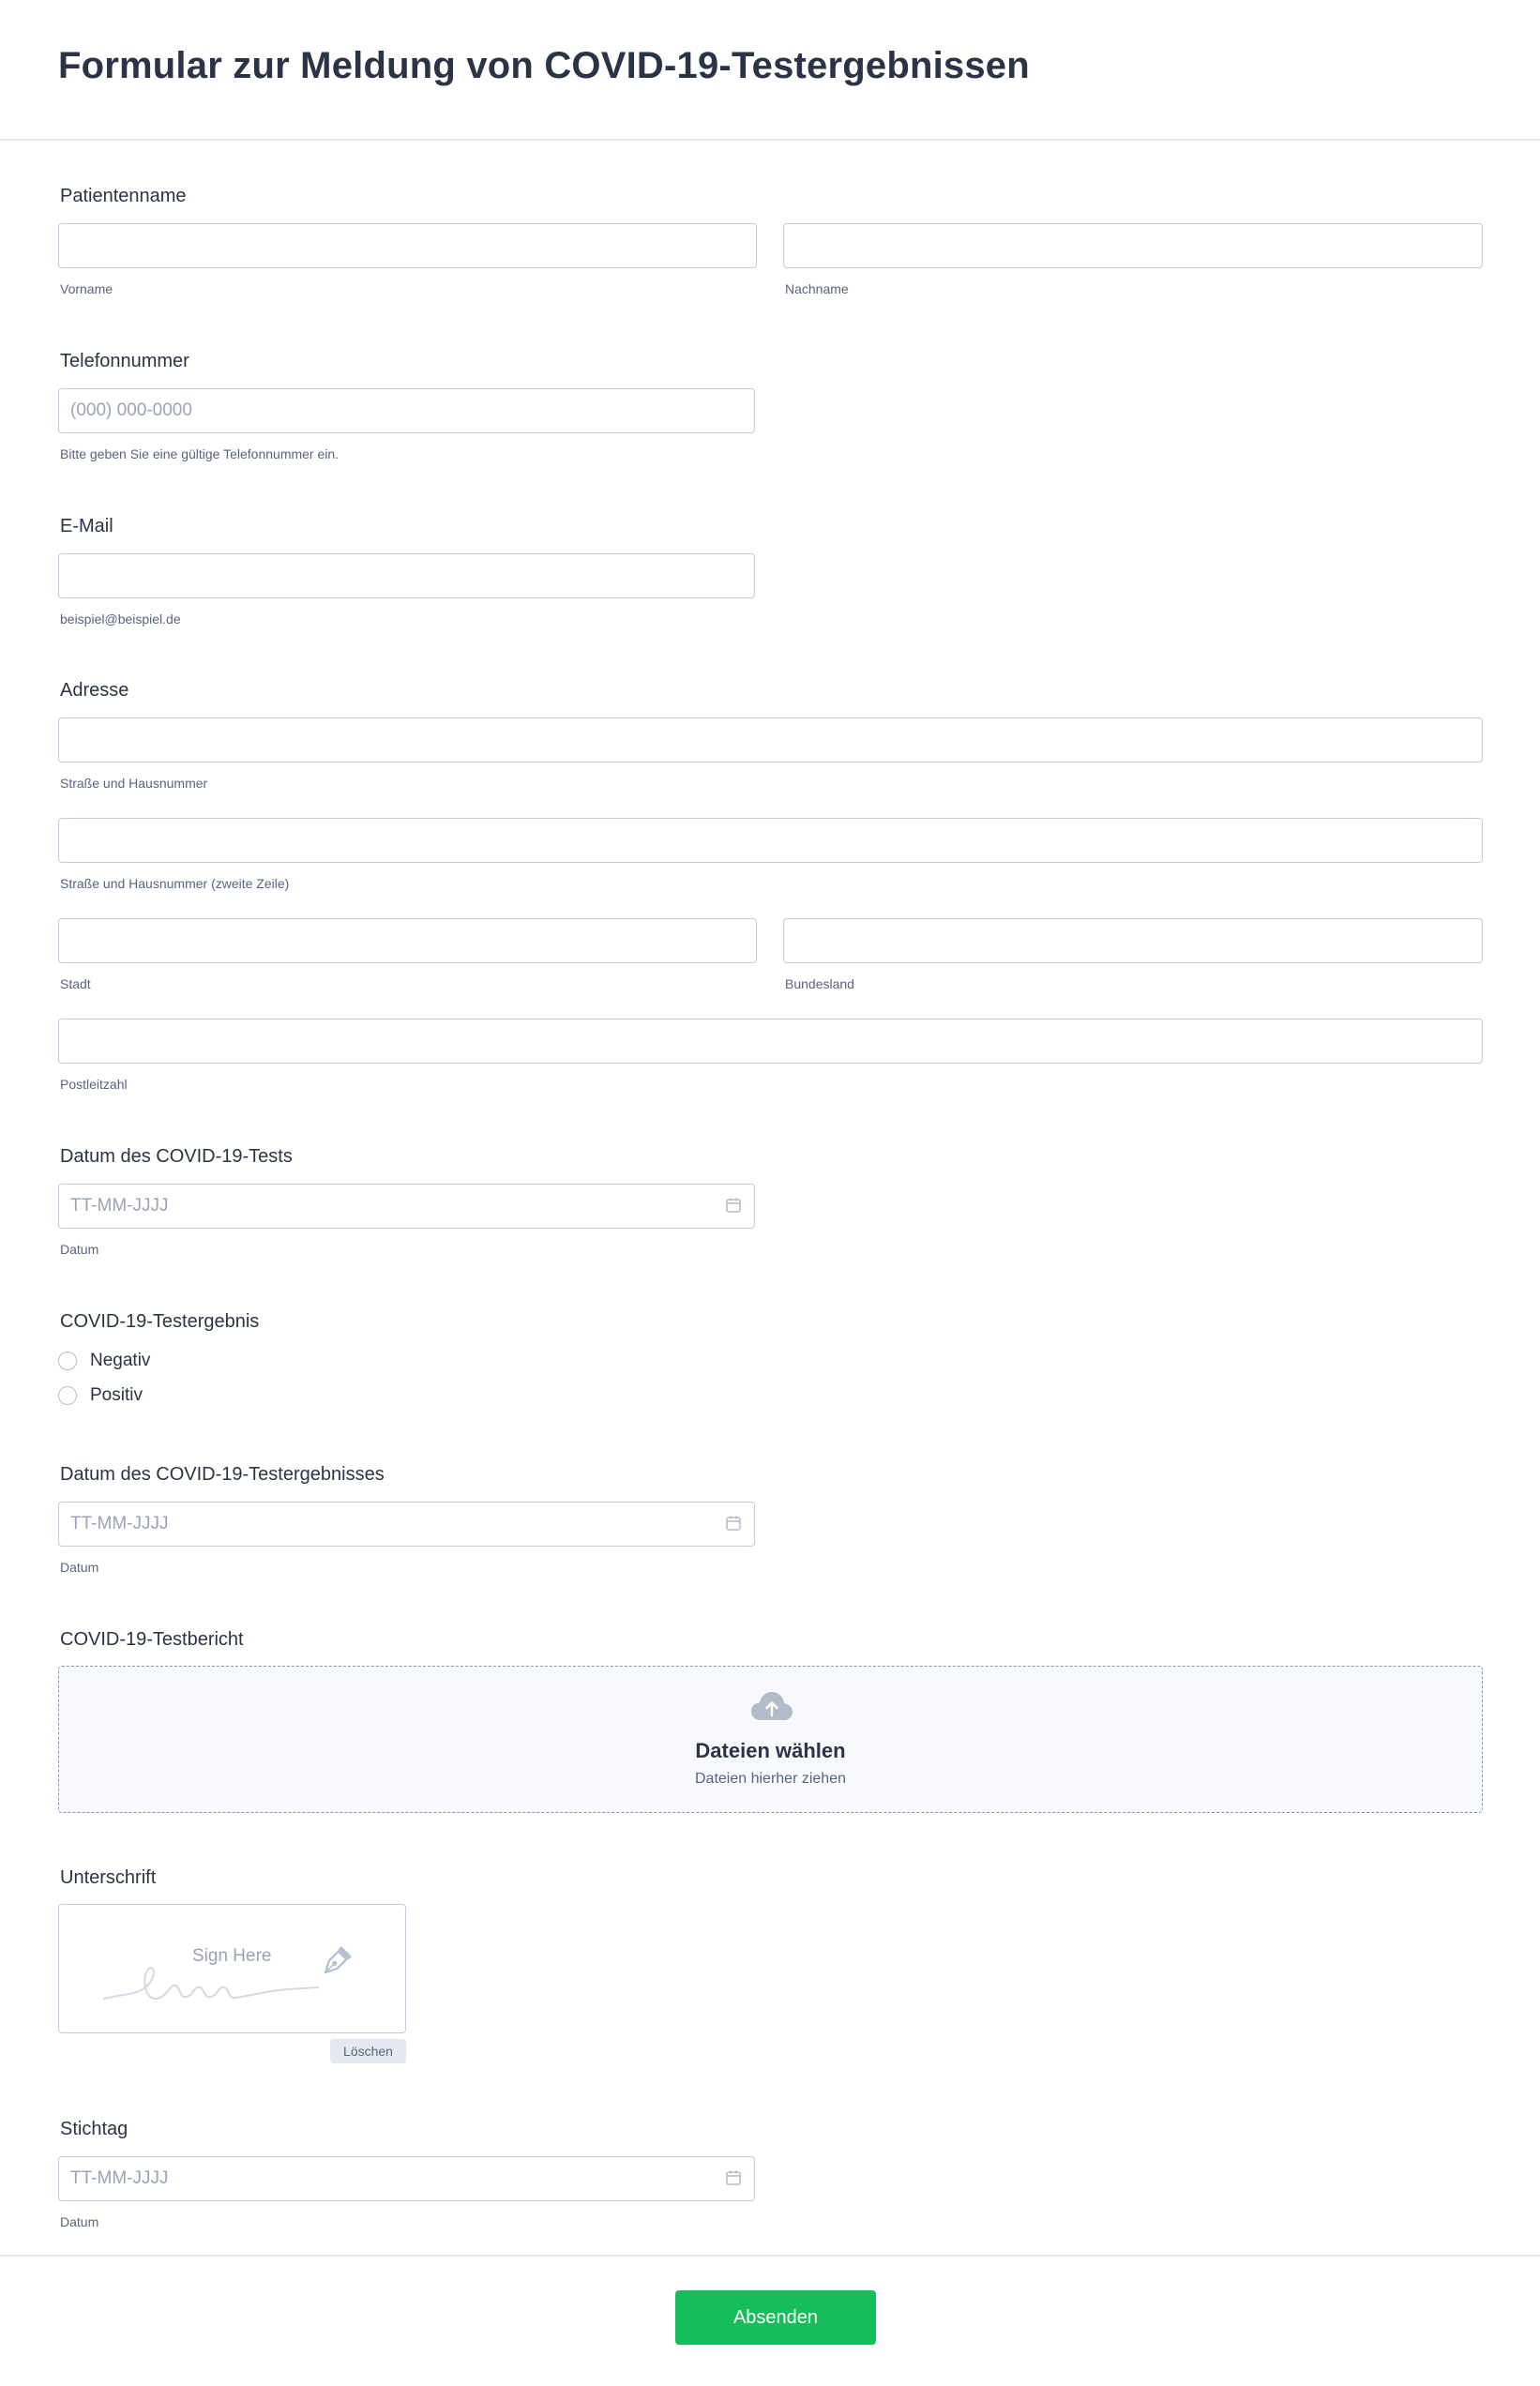 Image resolution: width=1540 pixels, height=2386 pixels. Describe the element at coordinates (407, 940) in the screenshot. I see `city-input` at that location.